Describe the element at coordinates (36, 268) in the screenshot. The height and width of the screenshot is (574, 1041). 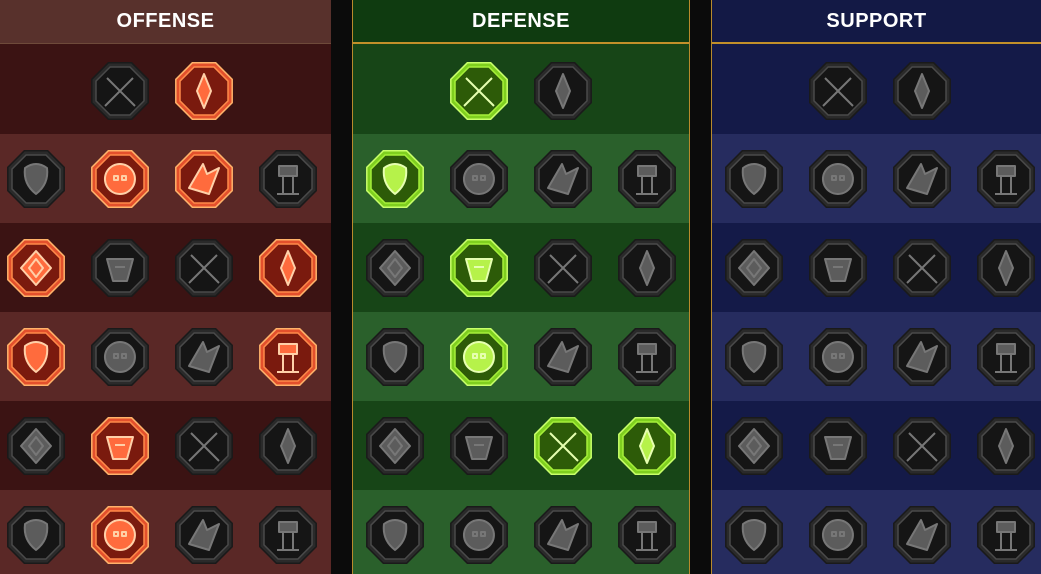
I see `offense-talent-pierced-warrior` at that location.